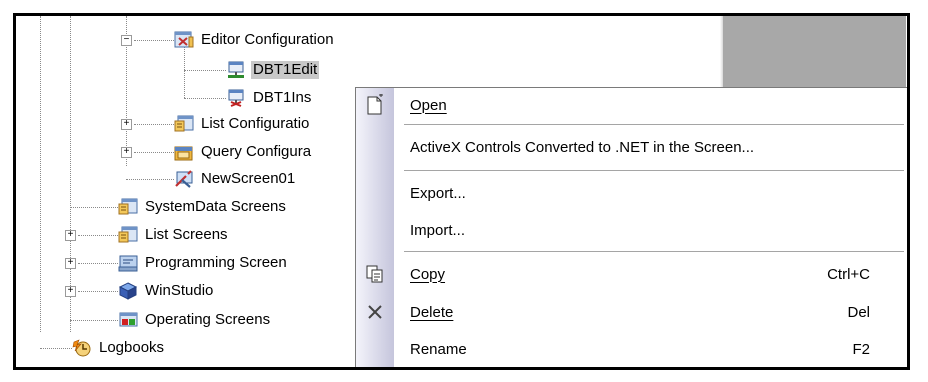  I want to click on open-document-icon, so click(375, 105).